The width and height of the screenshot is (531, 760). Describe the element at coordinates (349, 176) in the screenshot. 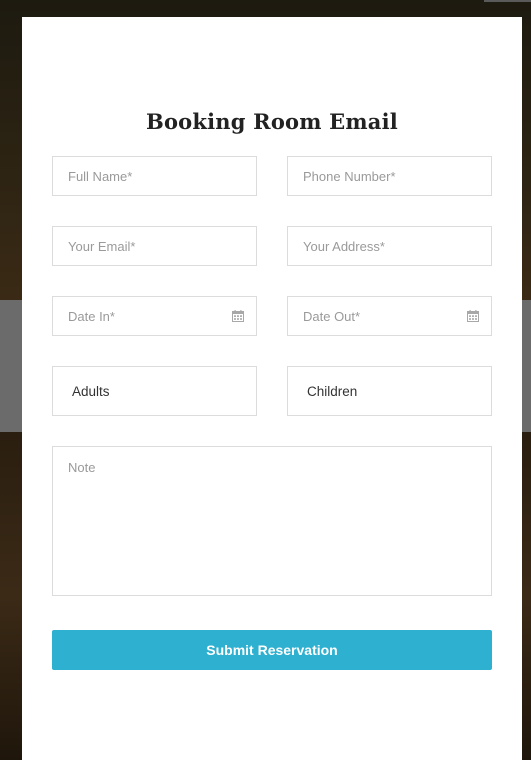

I see `phone-number-placeholder: Phone Number*` at that location.